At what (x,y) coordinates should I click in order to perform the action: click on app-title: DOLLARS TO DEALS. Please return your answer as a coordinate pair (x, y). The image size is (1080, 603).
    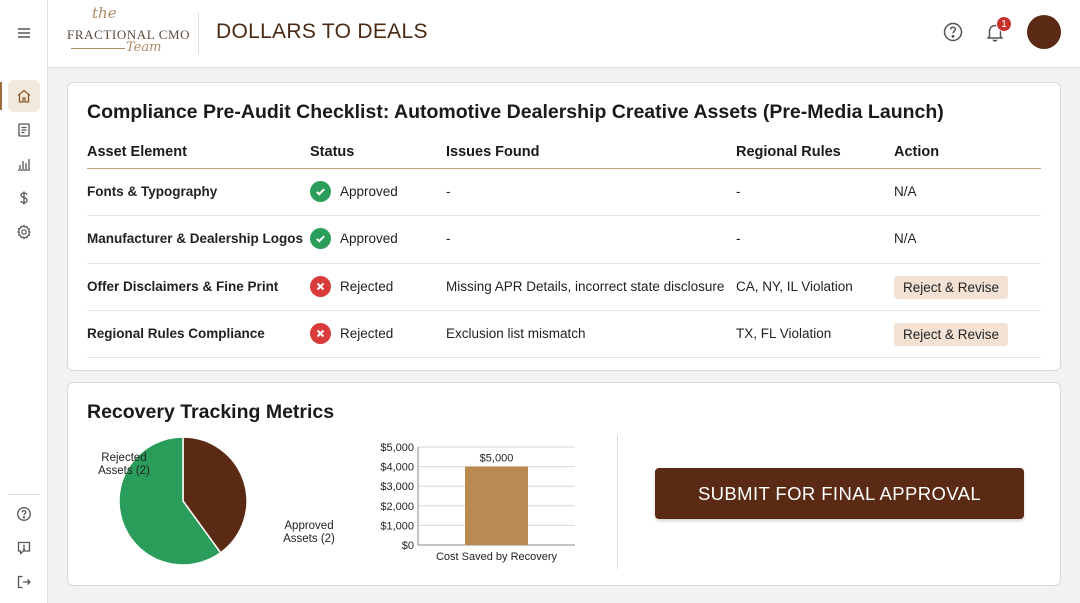
    Looking at the image, I should click on (322, 31).